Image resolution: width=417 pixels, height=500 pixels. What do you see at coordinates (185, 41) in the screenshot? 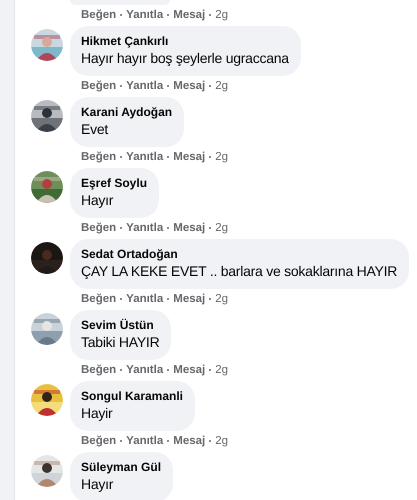
I see `author-name: Hikmet Çankırlı` at bounding box center [185, 41].